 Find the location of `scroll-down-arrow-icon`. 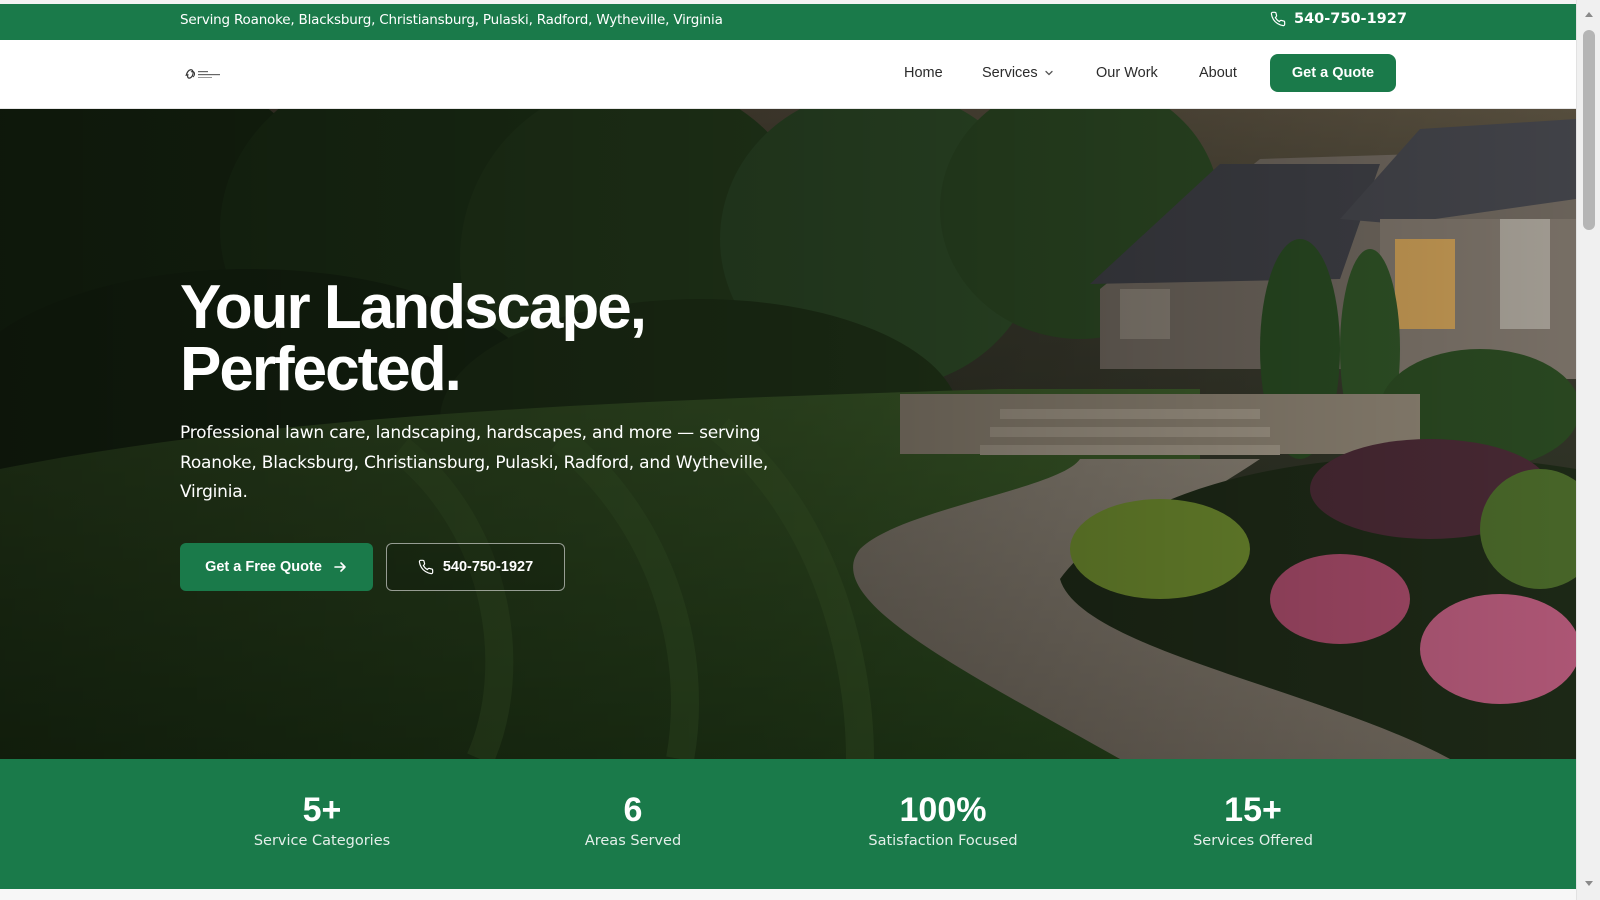

scroll-down-arrow-icon is located at coordinates (1589, 884).